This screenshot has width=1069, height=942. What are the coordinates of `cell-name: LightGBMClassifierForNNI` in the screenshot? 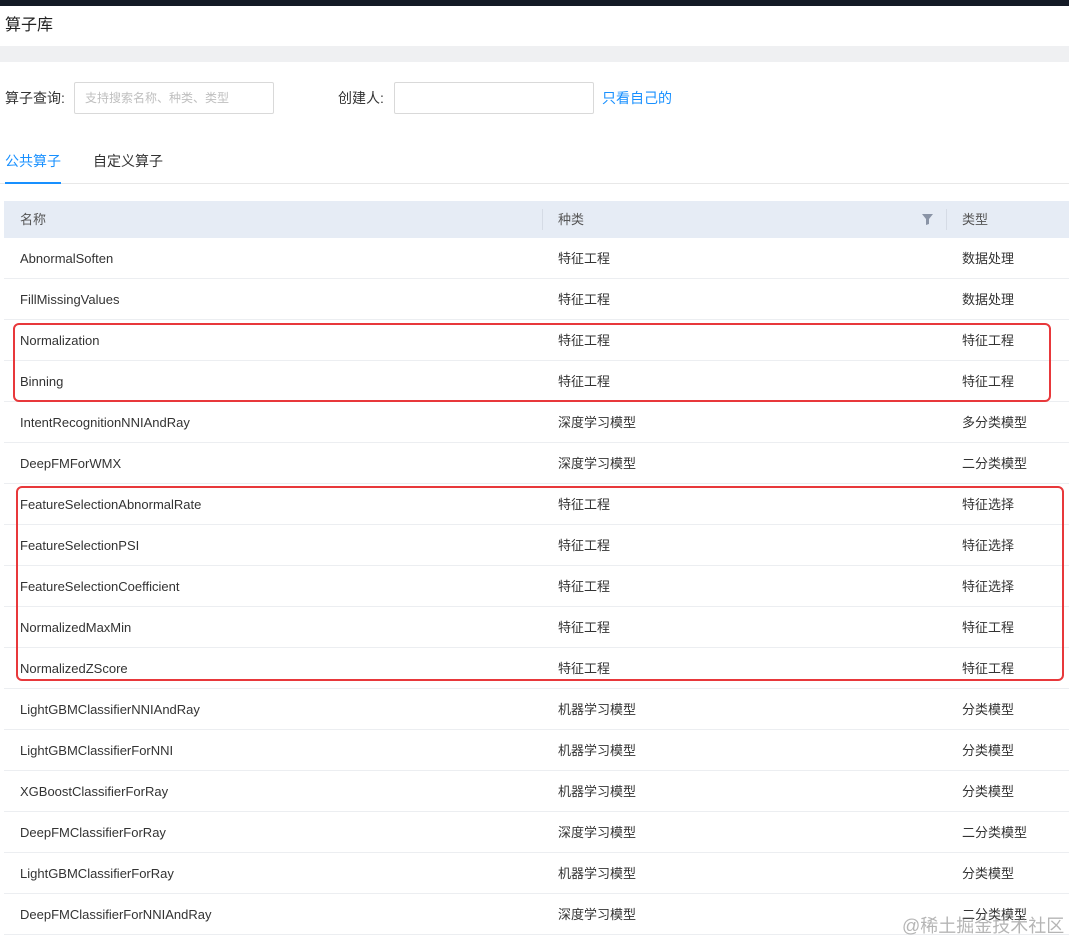 It's located at (97, 750).